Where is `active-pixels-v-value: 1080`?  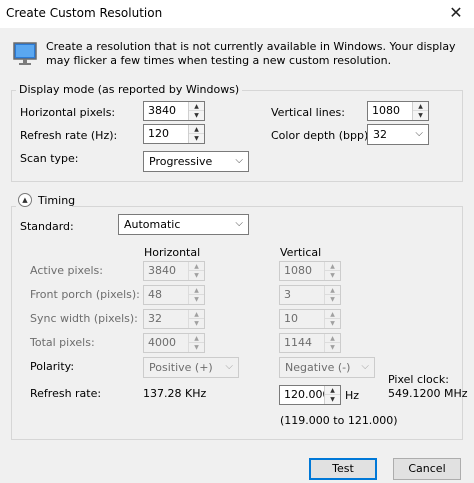 active-pixels-v-value: 1080 is located at coordinates (298, 270).